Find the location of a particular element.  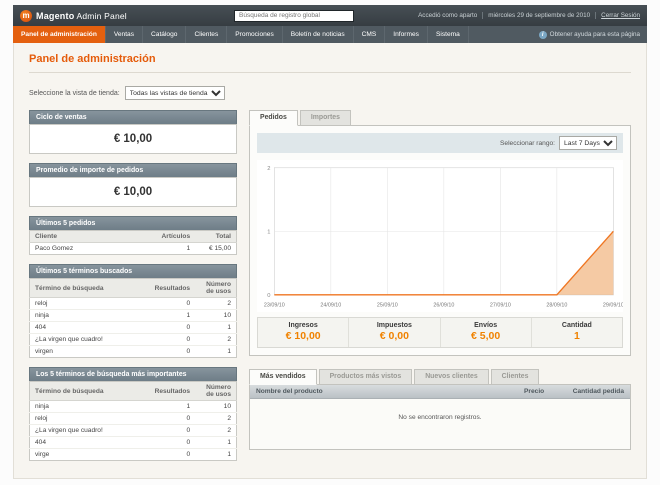

divider is located at coordinates (596, 15).